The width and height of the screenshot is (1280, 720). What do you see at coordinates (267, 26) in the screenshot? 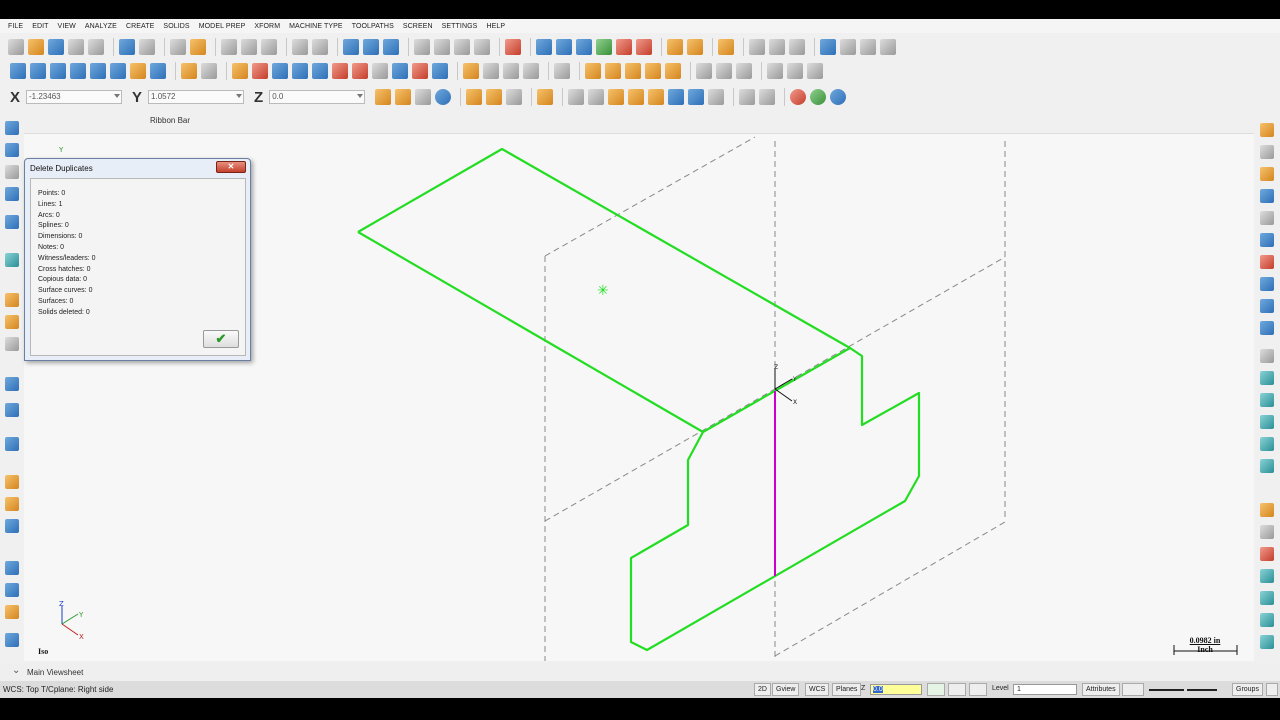
I see `menu-xform: XFORM` at bounding box center [267, 26].